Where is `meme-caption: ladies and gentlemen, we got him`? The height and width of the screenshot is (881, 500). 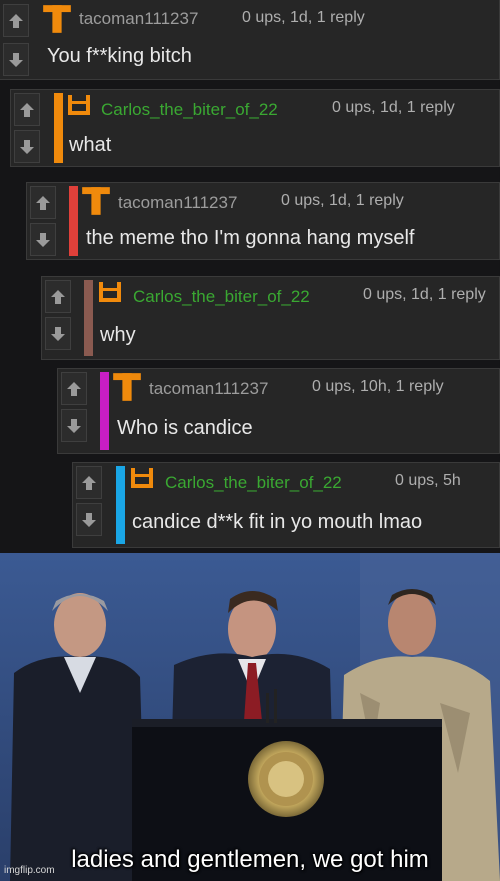
meme-caption: ladies and gentlemen, we got him is located at coordinates (250, 859).